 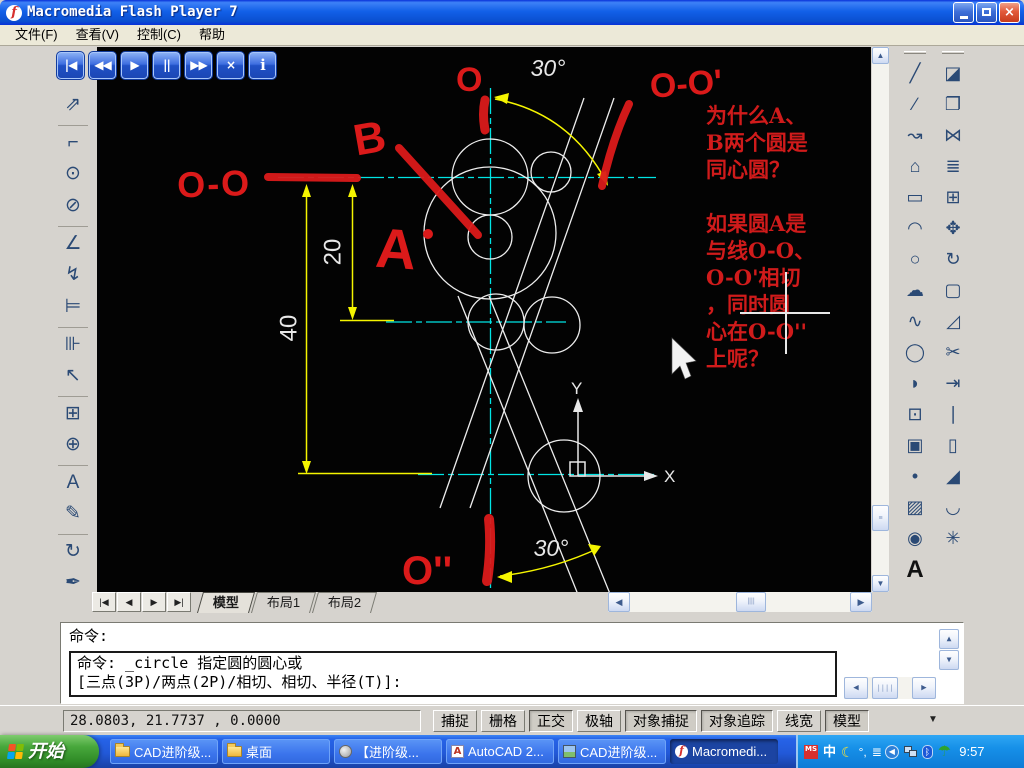 What do you see at coordinates (915, 135) in the screenshot?
I see `polyline-icon: ↝` at bounding box center [915, 135].